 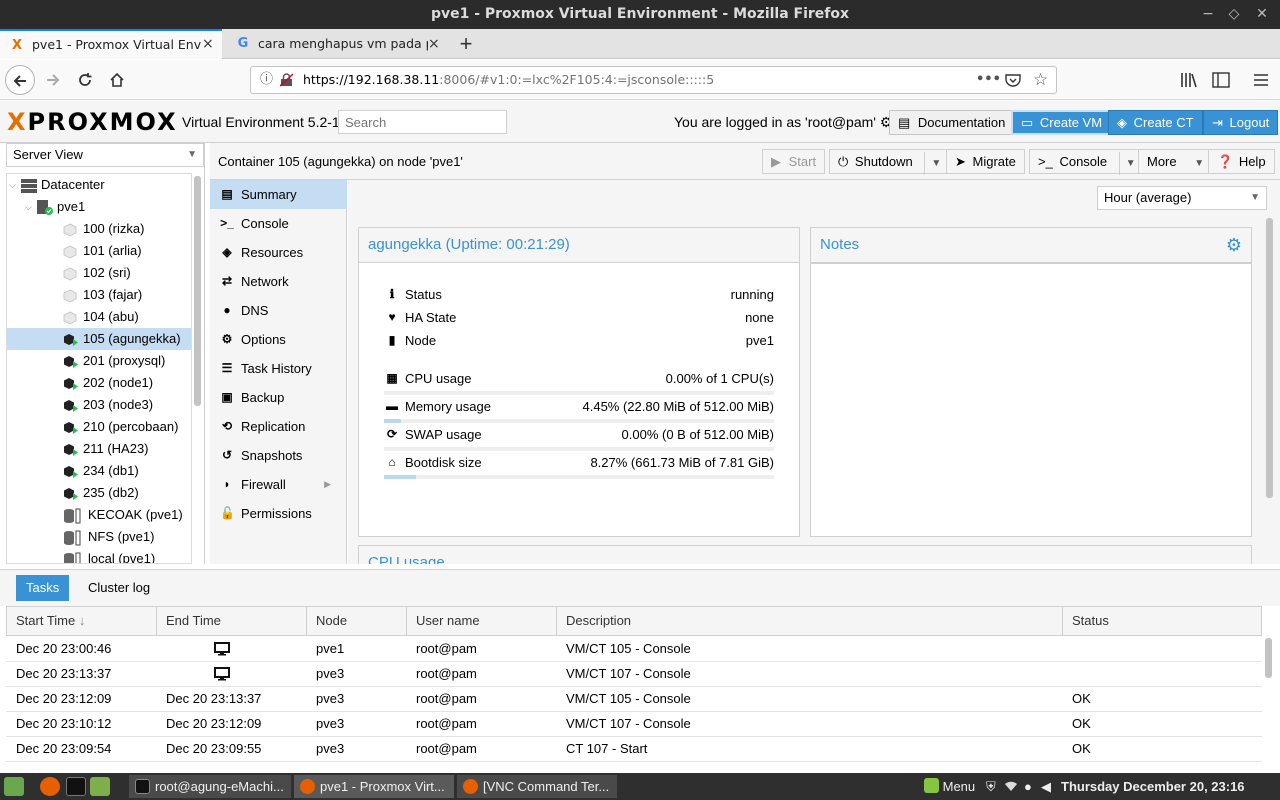 I want to click on tab-tasks: Tasks, so click(x=43, y=588).